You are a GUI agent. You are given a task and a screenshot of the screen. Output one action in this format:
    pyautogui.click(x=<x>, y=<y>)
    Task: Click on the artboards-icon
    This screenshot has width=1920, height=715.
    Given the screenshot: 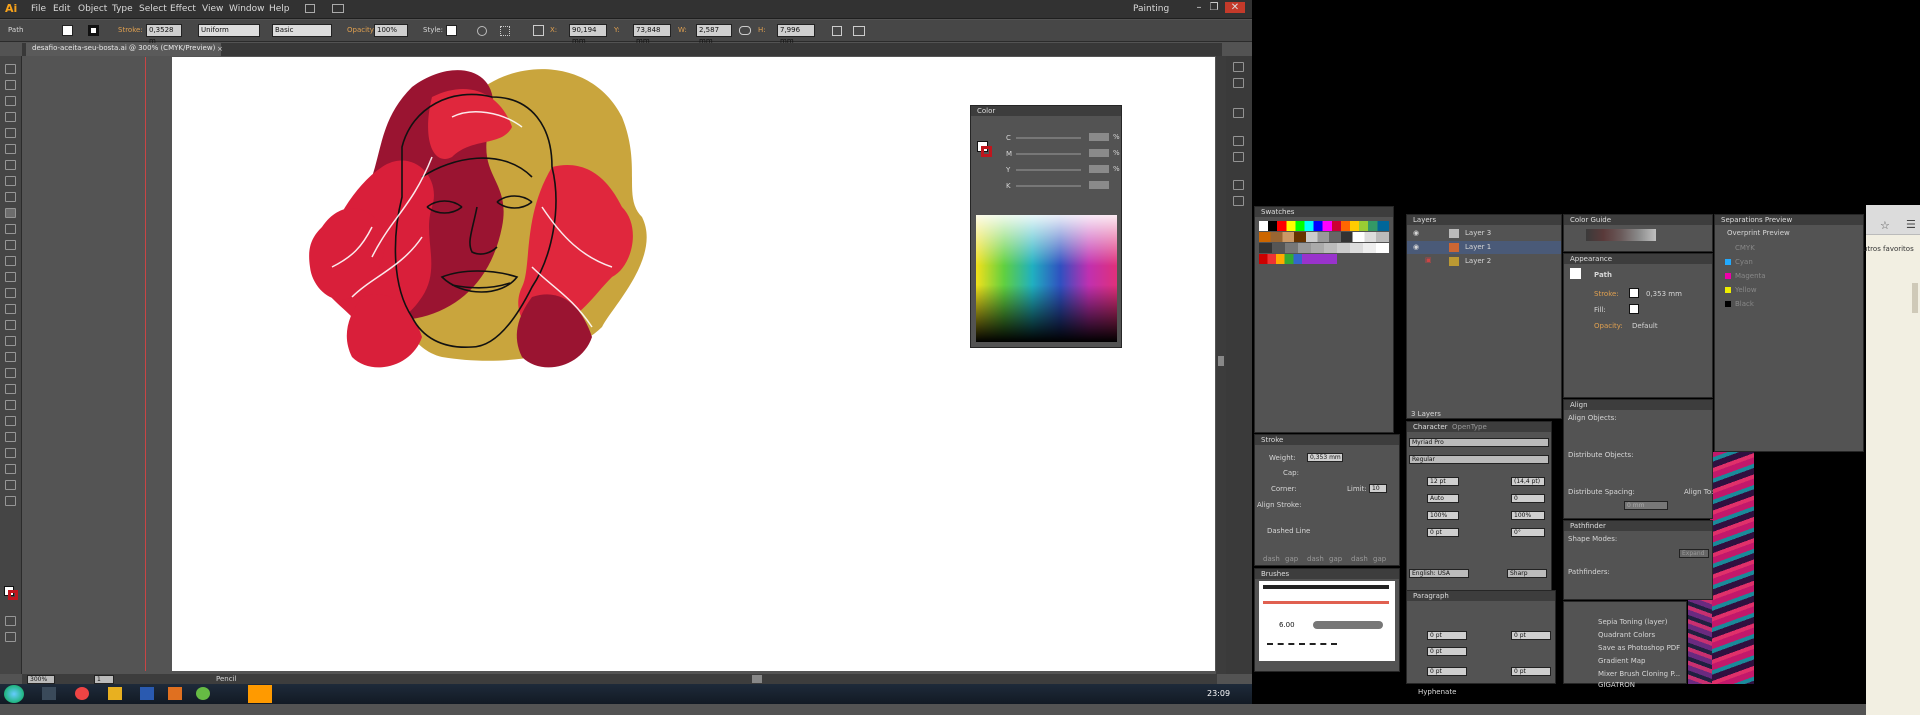 What is the action you would take?
    pyautogui.click(x=1238, y=185)
    